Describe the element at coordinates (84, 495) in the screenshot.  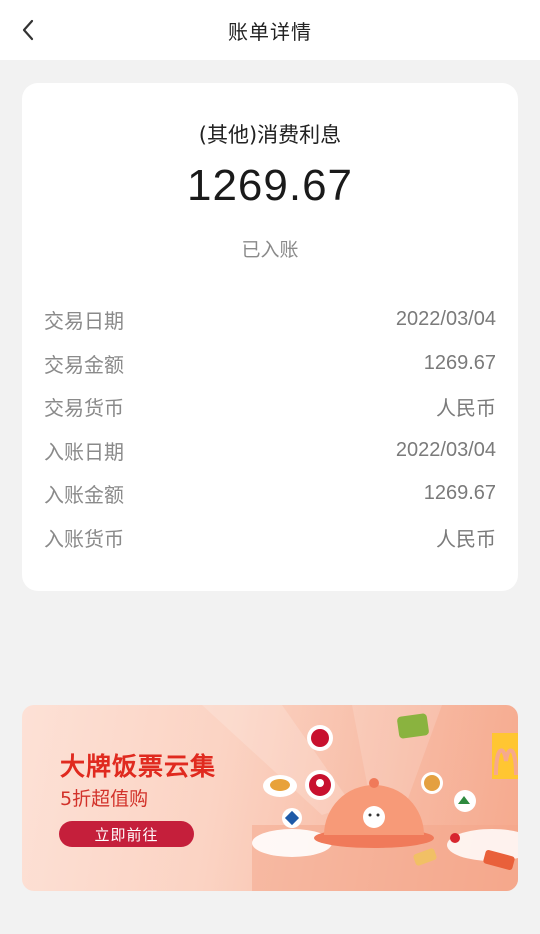
I see `row-label: 入账金额` at that location.